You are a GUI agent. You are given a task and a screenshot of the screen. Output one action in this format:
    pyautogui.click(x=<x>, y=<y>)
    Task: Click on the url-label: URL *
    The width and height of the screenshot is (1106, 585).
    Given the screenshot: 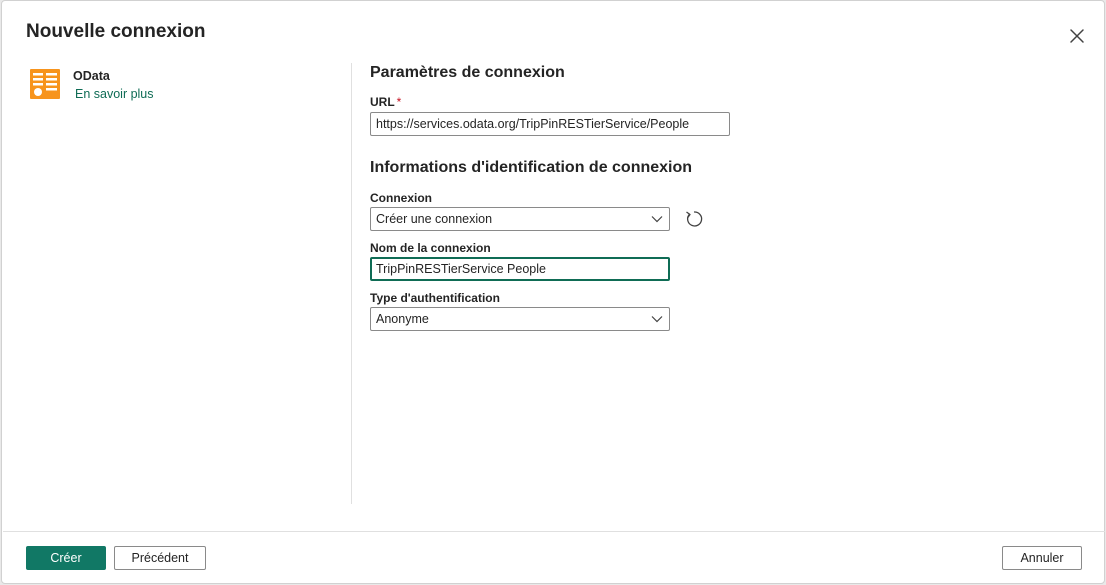 What is the action you would take?
    pyautogui.click(x=385, y=102)
    